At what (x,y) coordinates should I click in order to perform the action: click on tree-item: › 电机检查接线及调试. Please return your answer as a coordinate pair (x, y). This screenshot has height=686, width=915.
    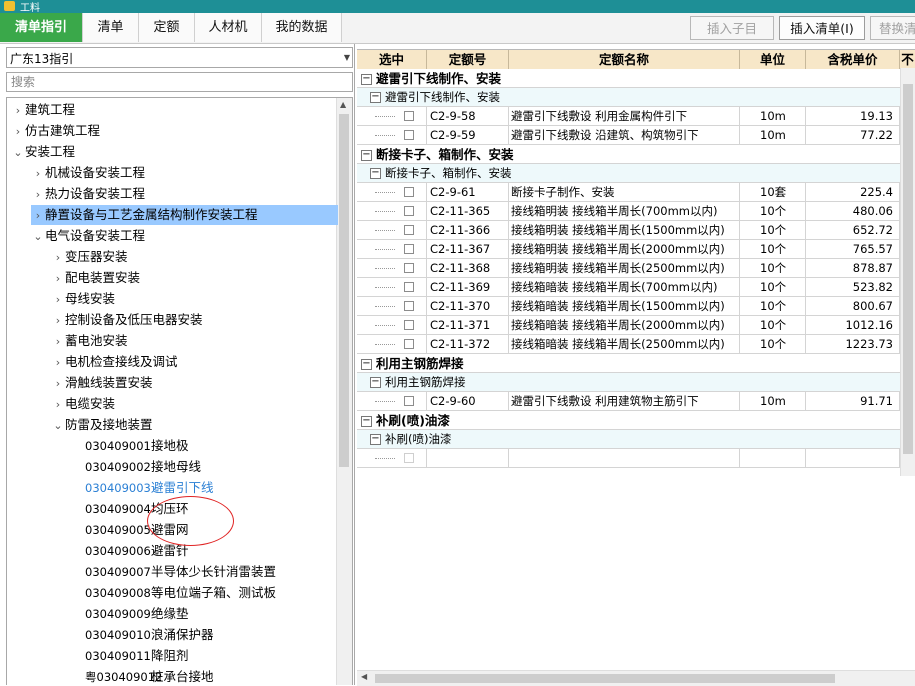
    Looking at the image, I should click on (114, 362).